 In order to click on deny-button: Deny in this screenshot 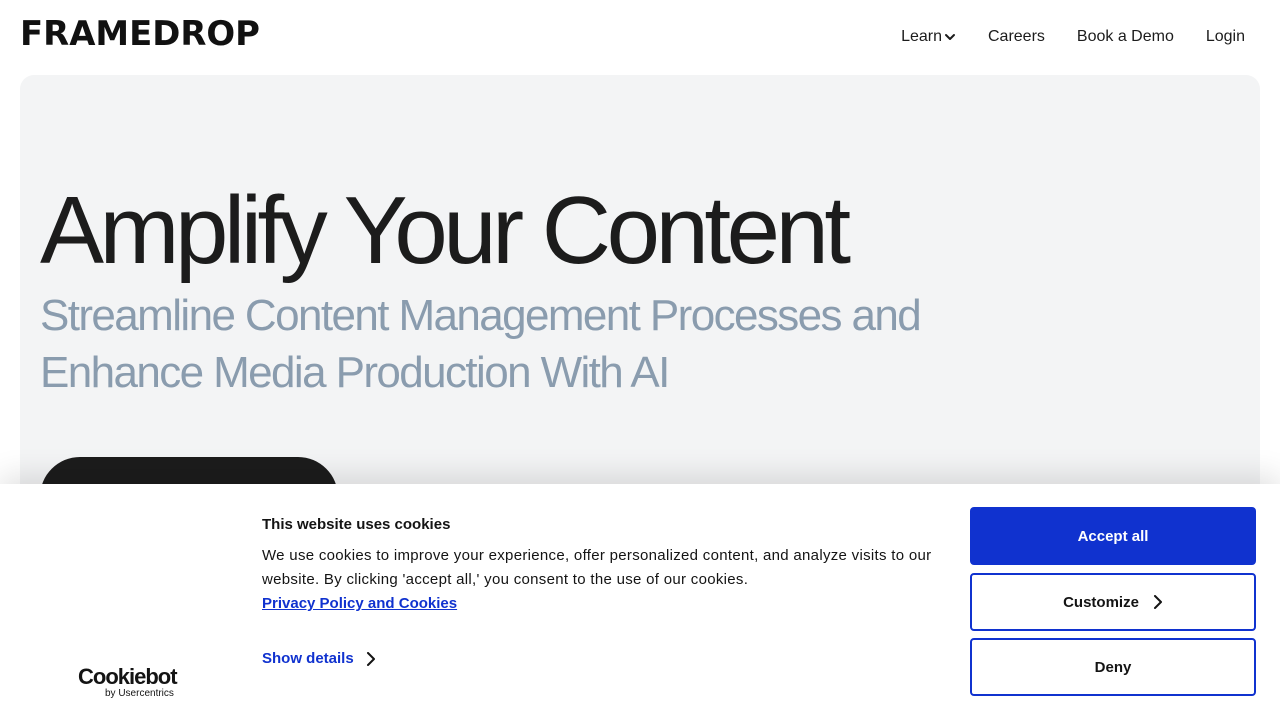, I will do `click(1113, 667)`.